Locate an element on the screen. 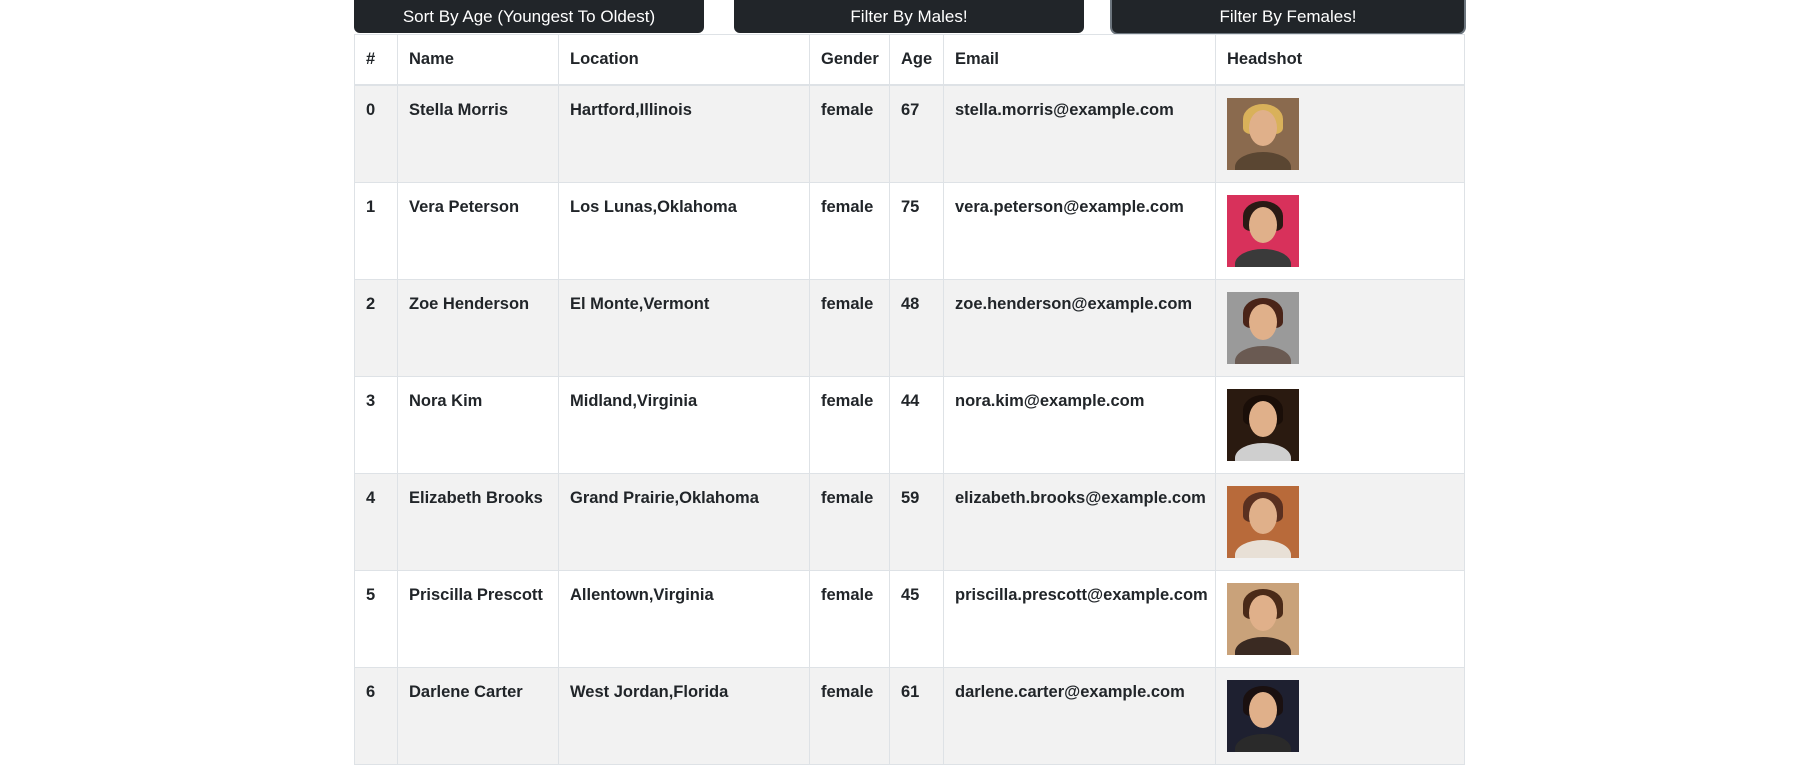 The width and height of the screenshot is (1812, 773). cell-email: priscilla.prescott@example.com is located at coordinates (1079, 618).